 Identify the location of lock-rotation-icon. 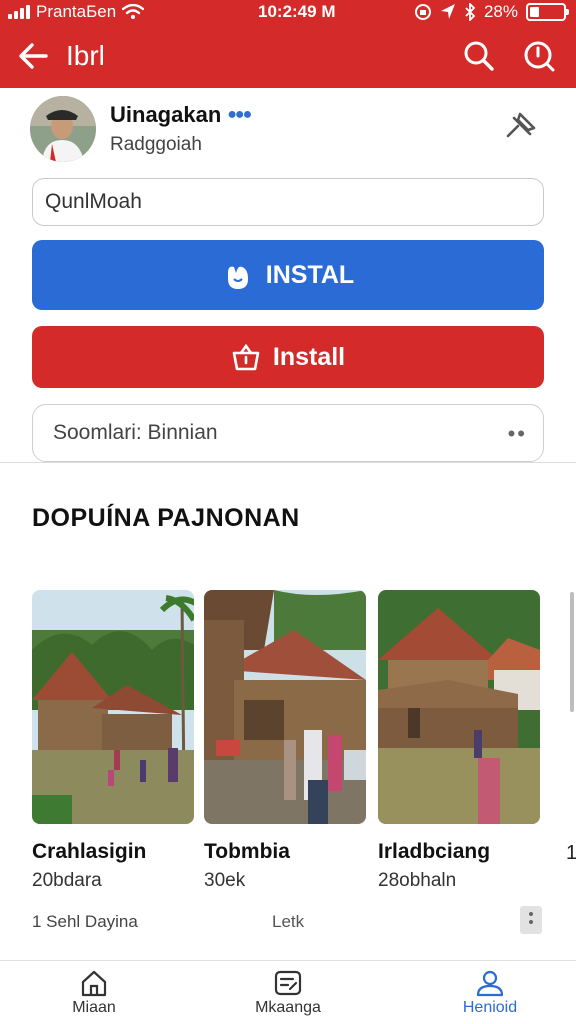
(422, 12).